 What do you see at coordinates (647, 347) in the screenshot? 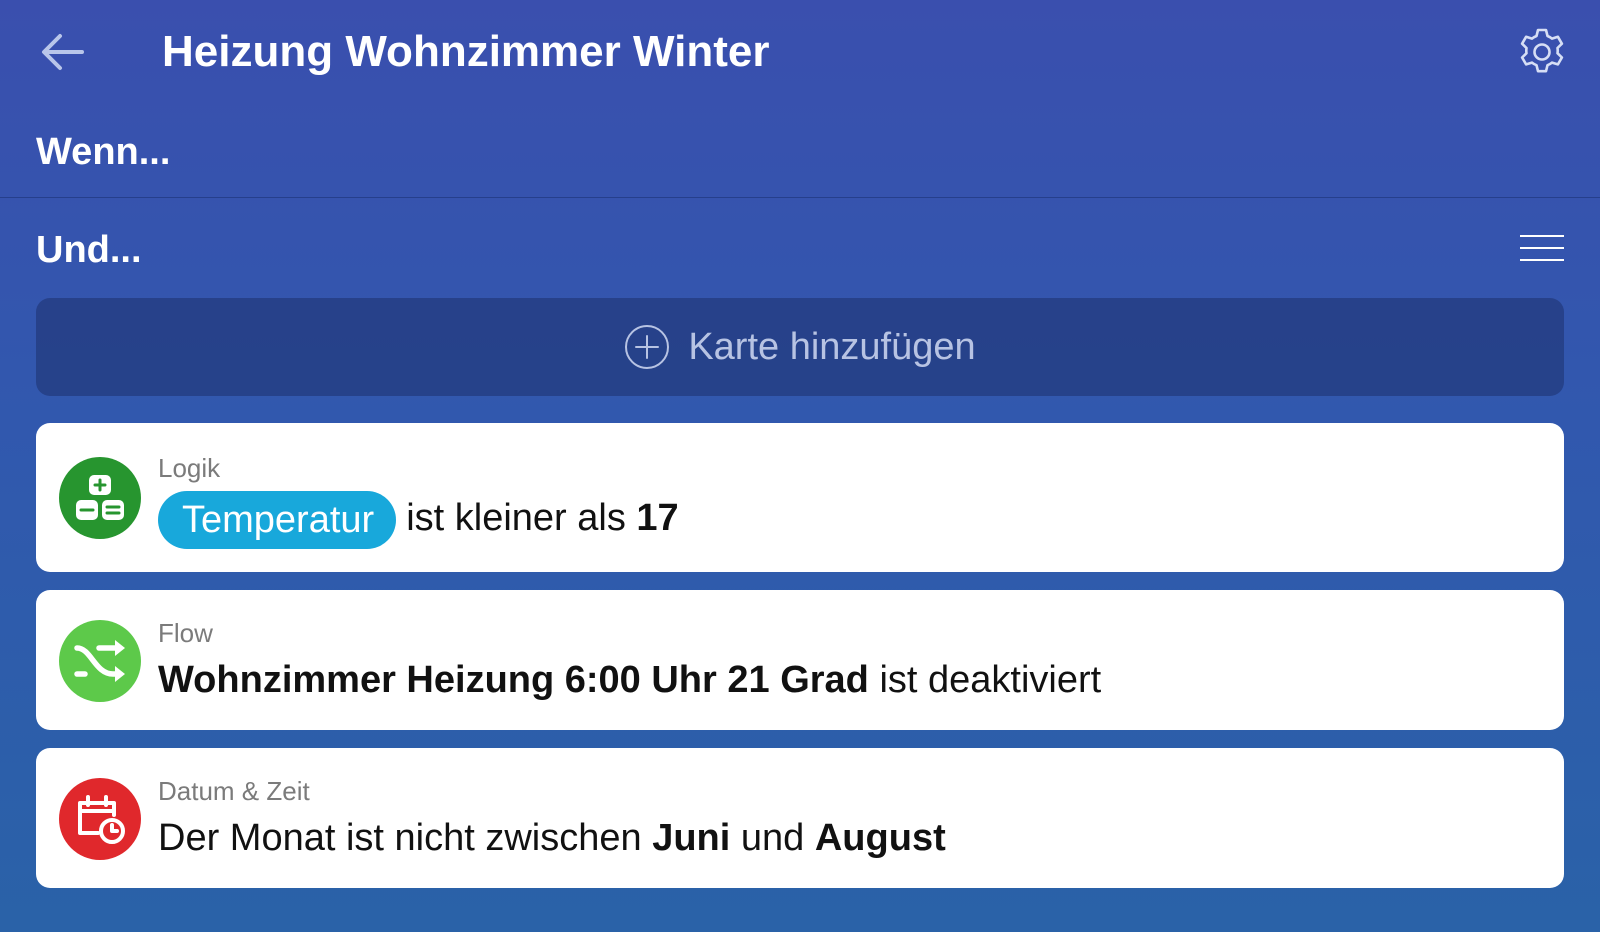
I see `plus-circle-icon` at bounding box center [647, 347].